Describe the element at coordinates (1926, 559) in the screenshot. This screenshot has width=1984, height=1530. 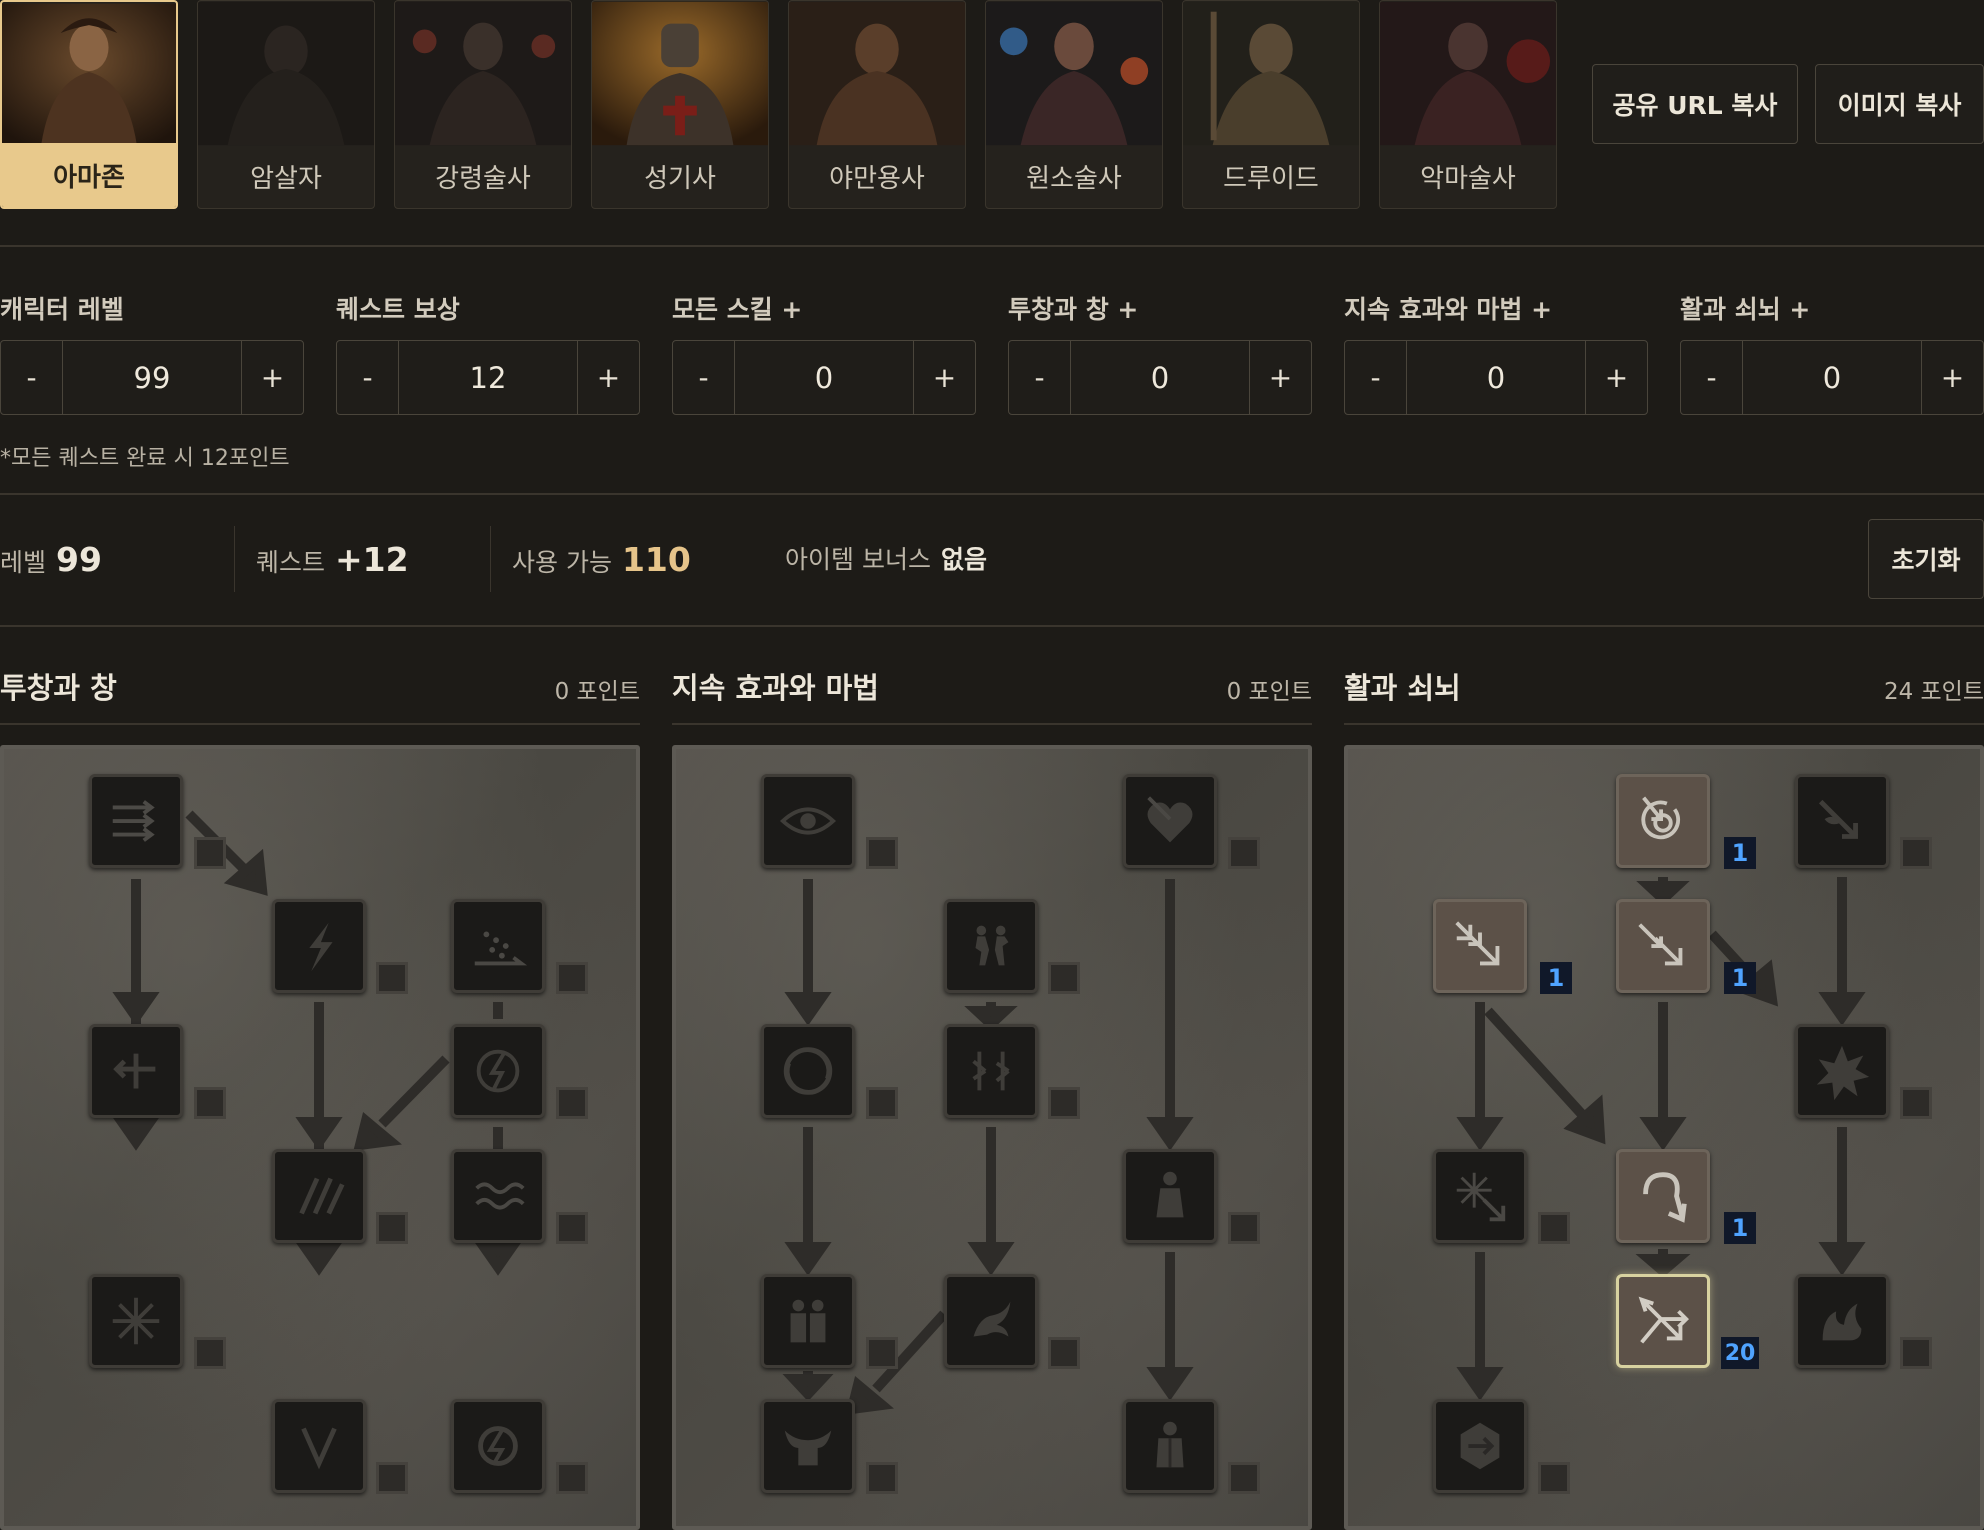
I see `reset-button: 초기화` at that location.